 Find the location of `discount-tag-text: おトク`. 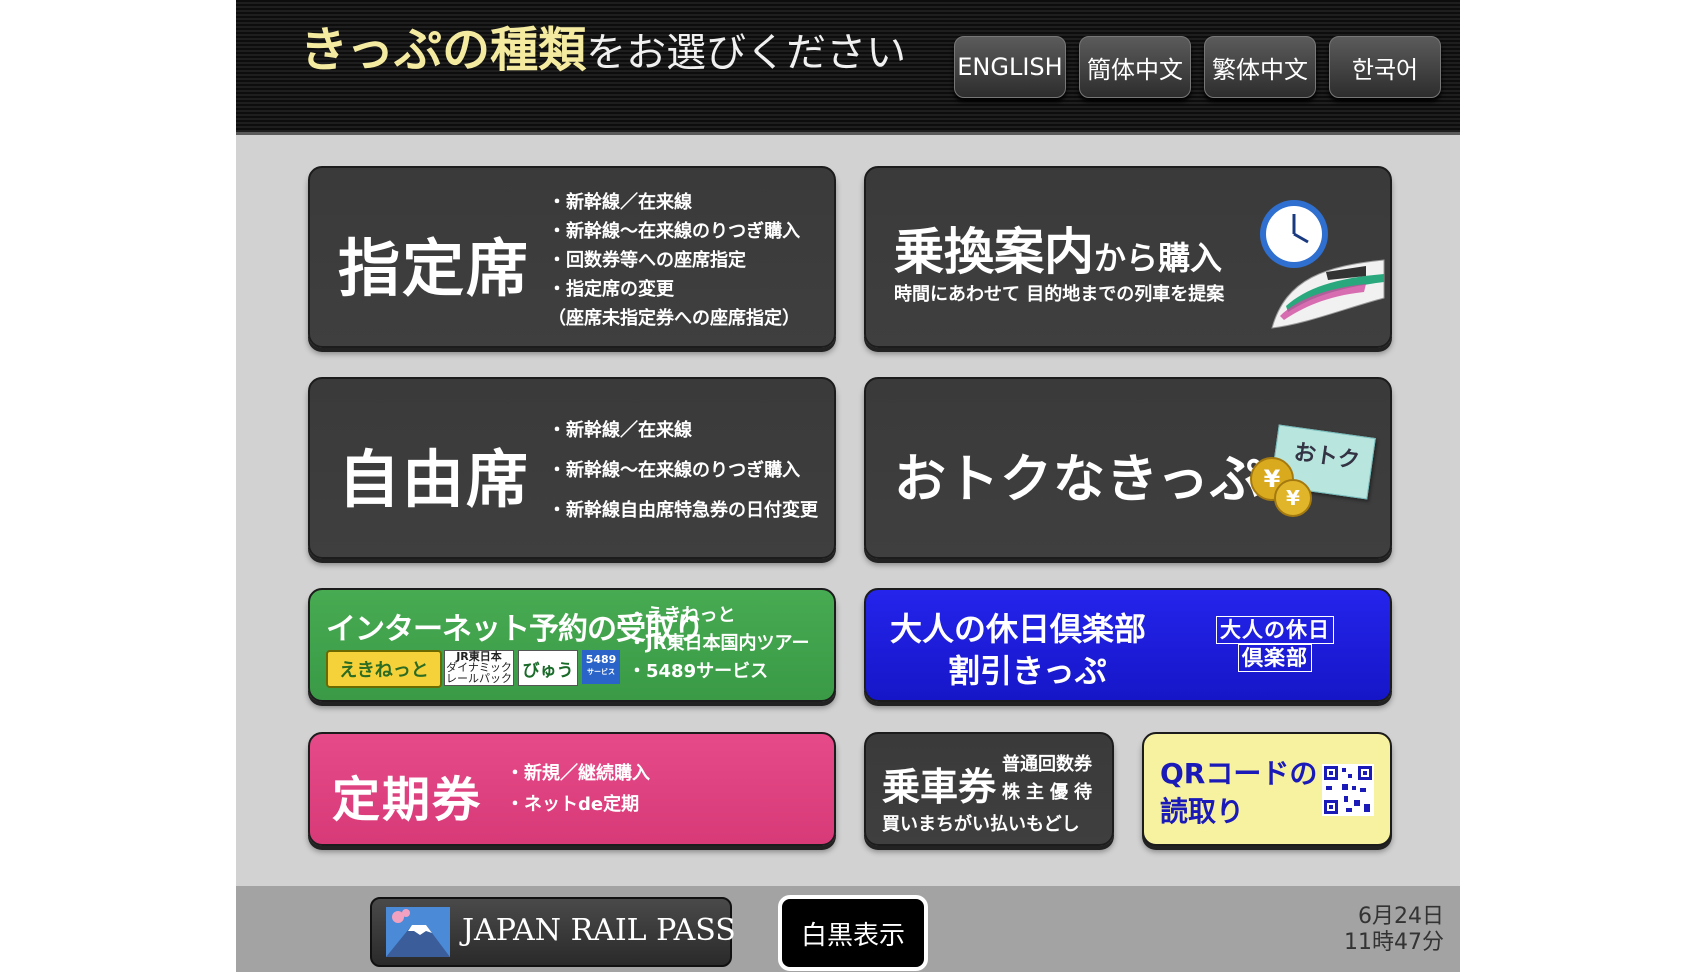

discount-tag-text: おトク is located at coordinates (1327, 456).